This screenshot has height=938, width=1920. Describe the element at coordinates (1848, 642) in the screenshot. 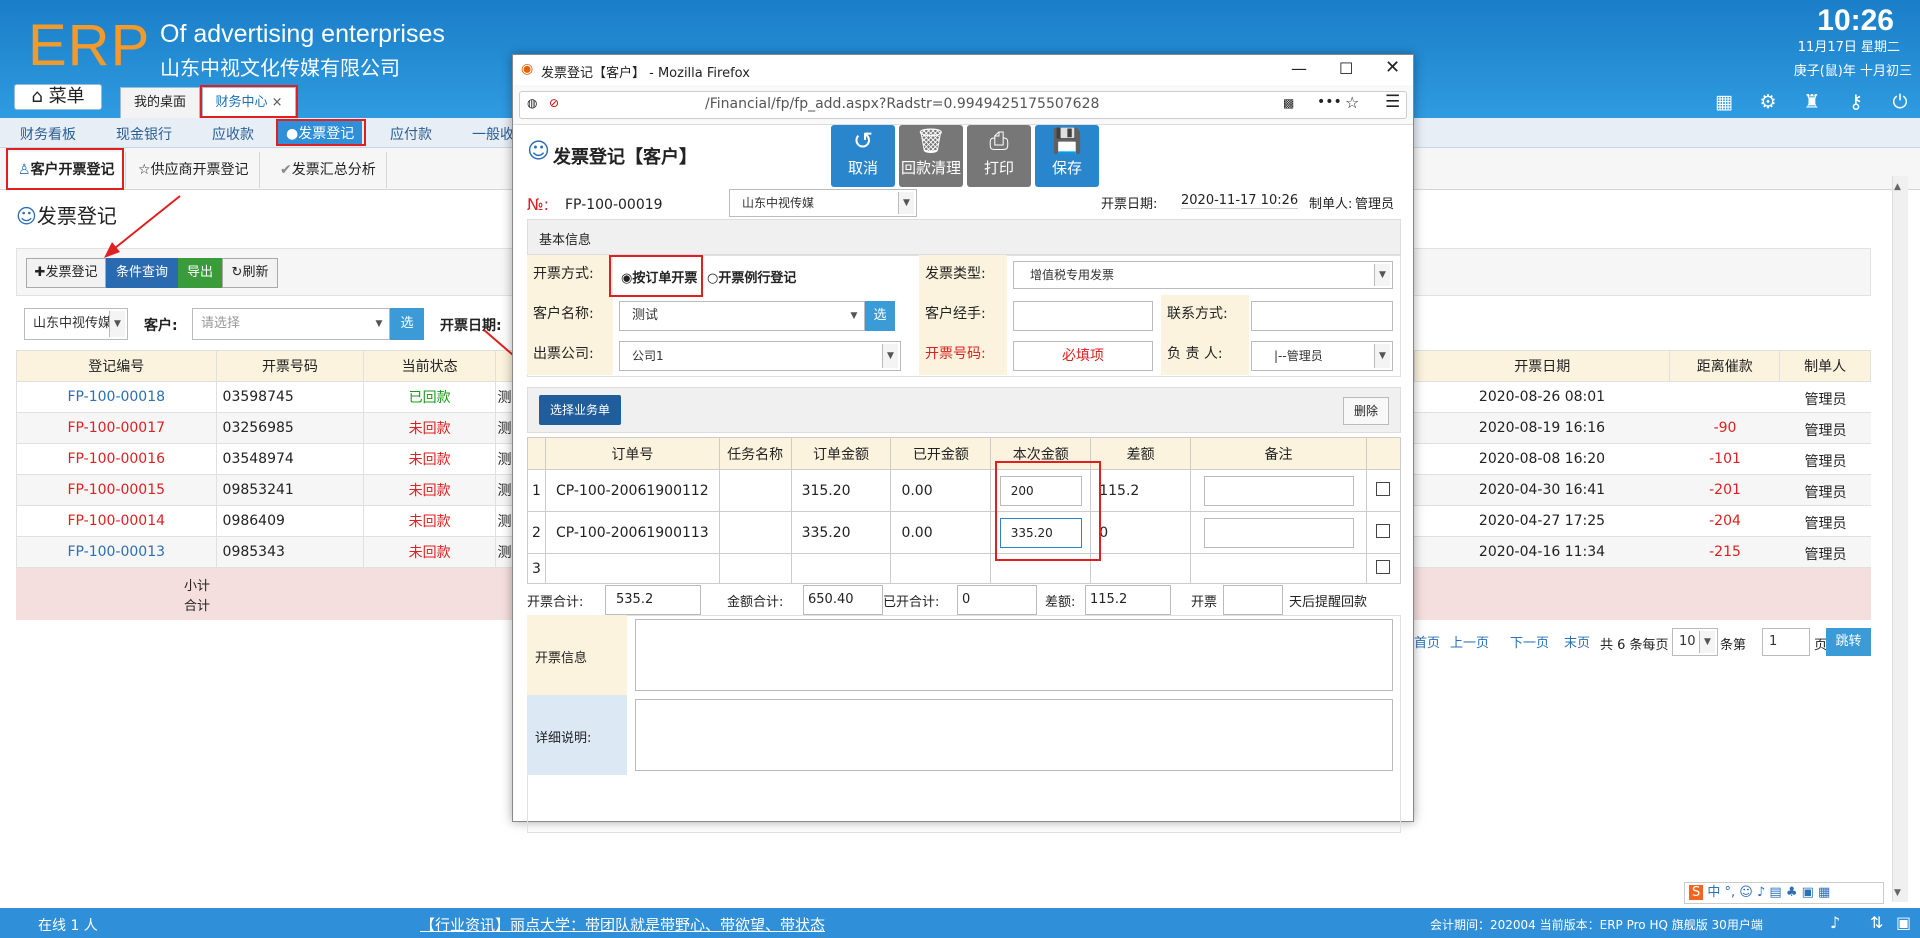

I see `go-button: 跳转` at that location.